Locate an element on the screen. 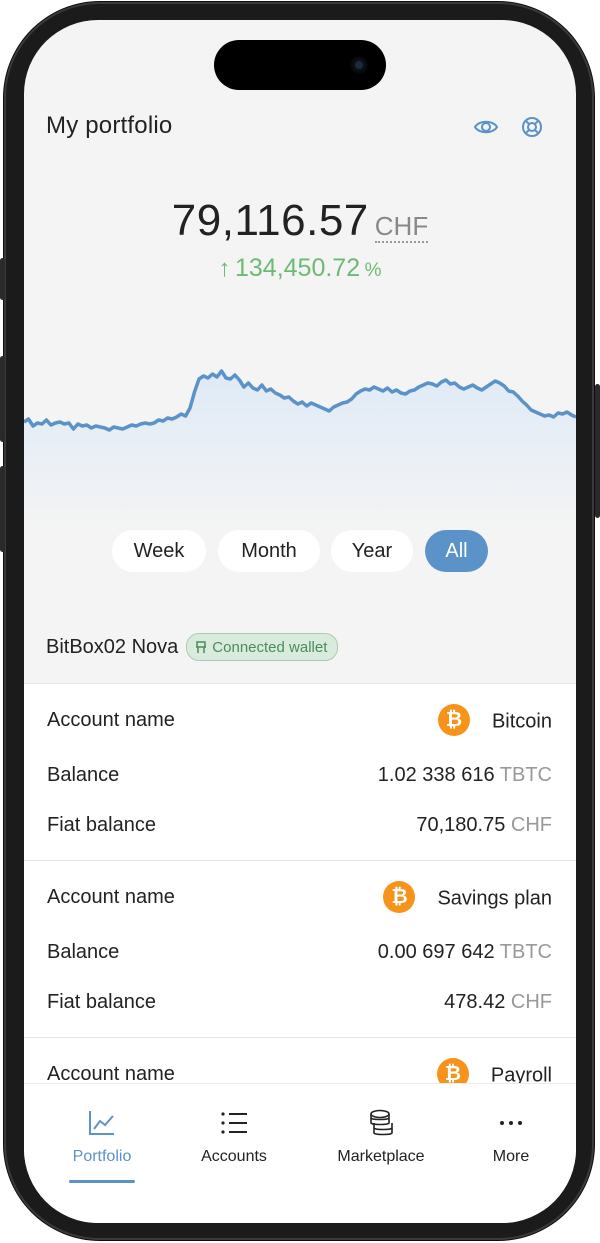 The image size is (600, 1243). account-name: ₿ Payroll is located at coordinates (494, 1070).